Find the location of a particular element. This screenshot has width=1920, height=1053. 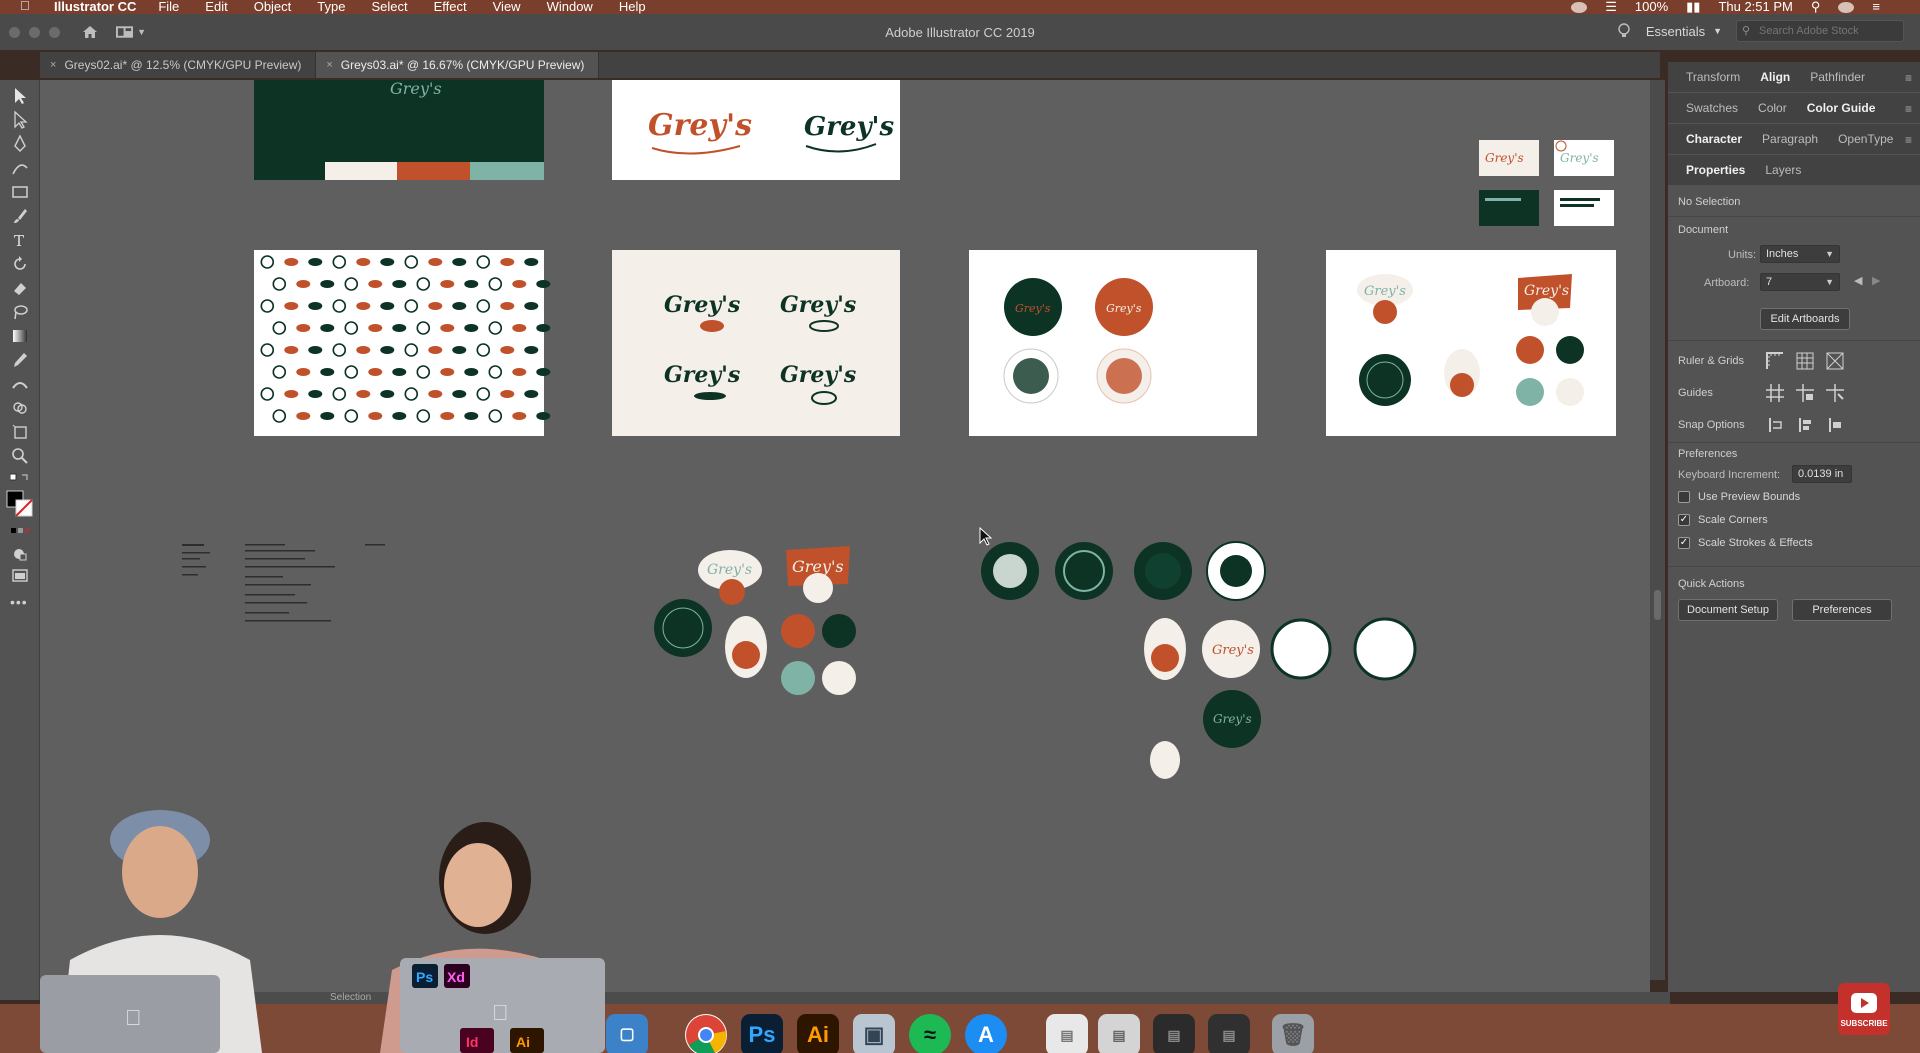

tab-pathfinder: Pathfinder is located at coordinates (1837, 77).